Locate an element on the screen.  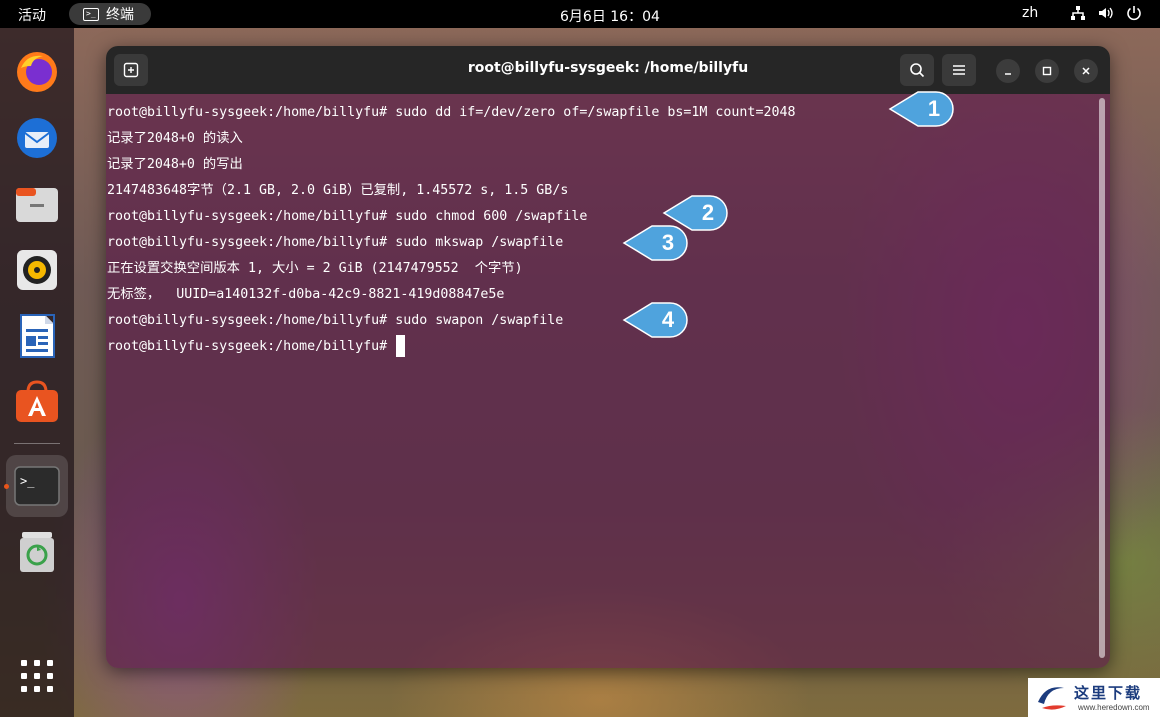
thunderbird-icon is located at coordinates (37, 138).